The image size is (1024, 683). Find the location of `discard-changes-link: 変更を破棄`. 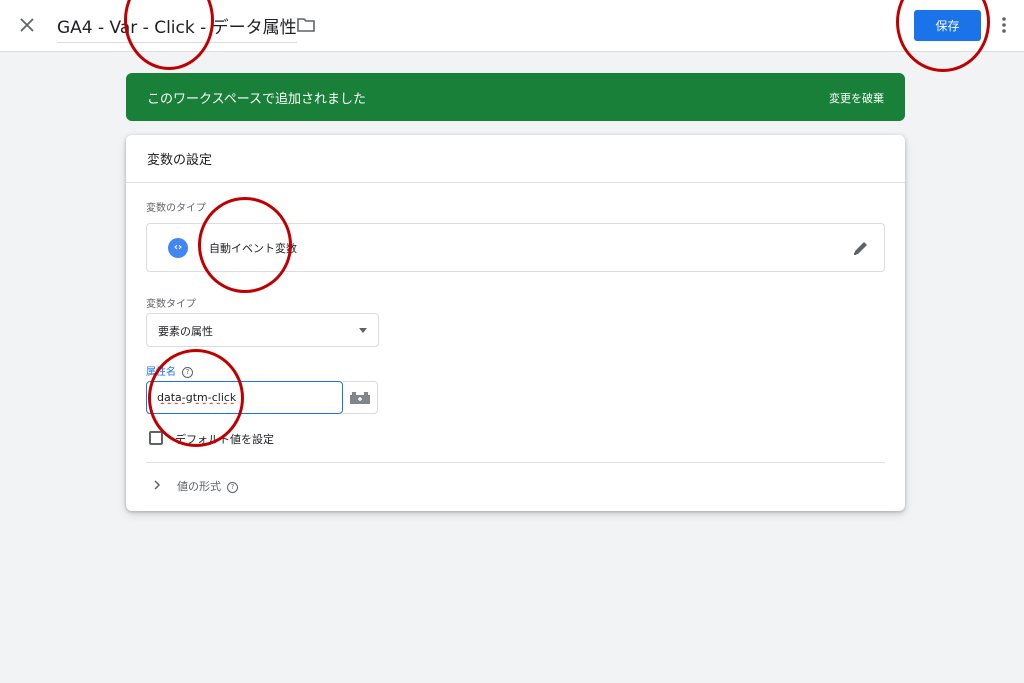

discard-changes-link: 変更を破棄 is located at coordinates (856, 98).